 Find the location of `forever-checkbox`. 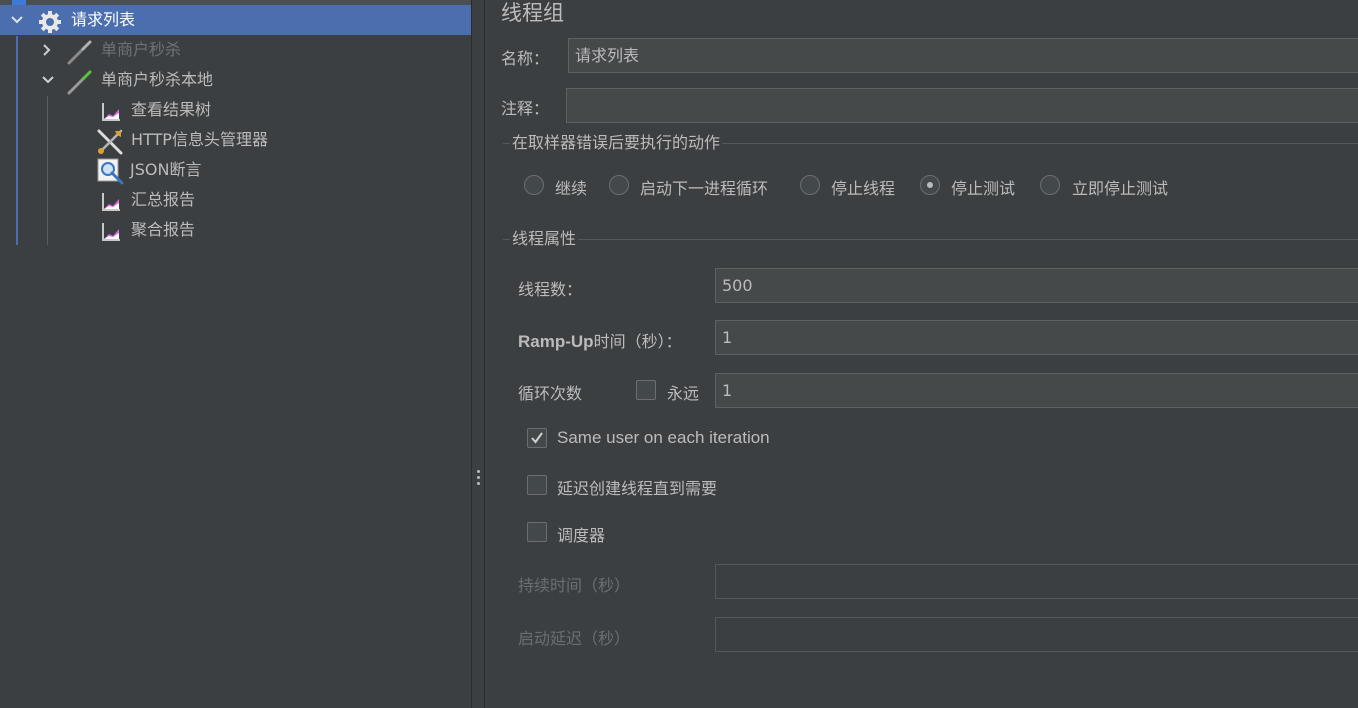

forever-checkbox is located at coordinates (646, 390).